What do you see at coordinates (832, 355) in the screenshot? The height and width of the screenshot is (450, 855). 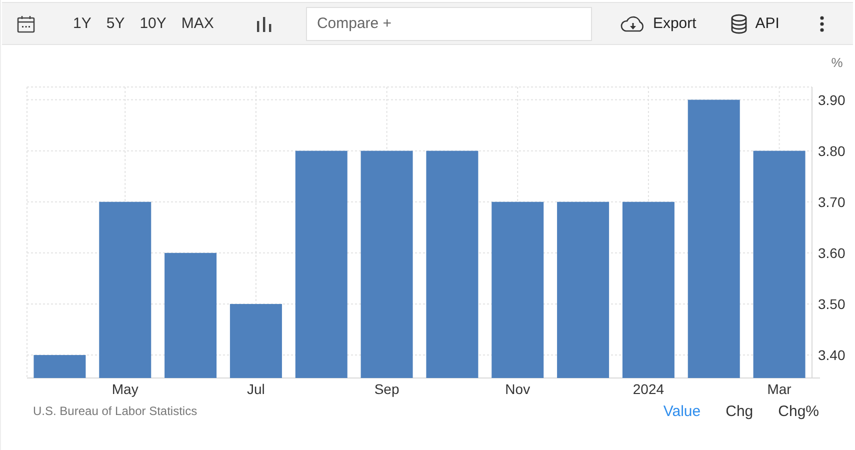 I see `y-axis-label: 3.40` at bounding box center [832, 355].